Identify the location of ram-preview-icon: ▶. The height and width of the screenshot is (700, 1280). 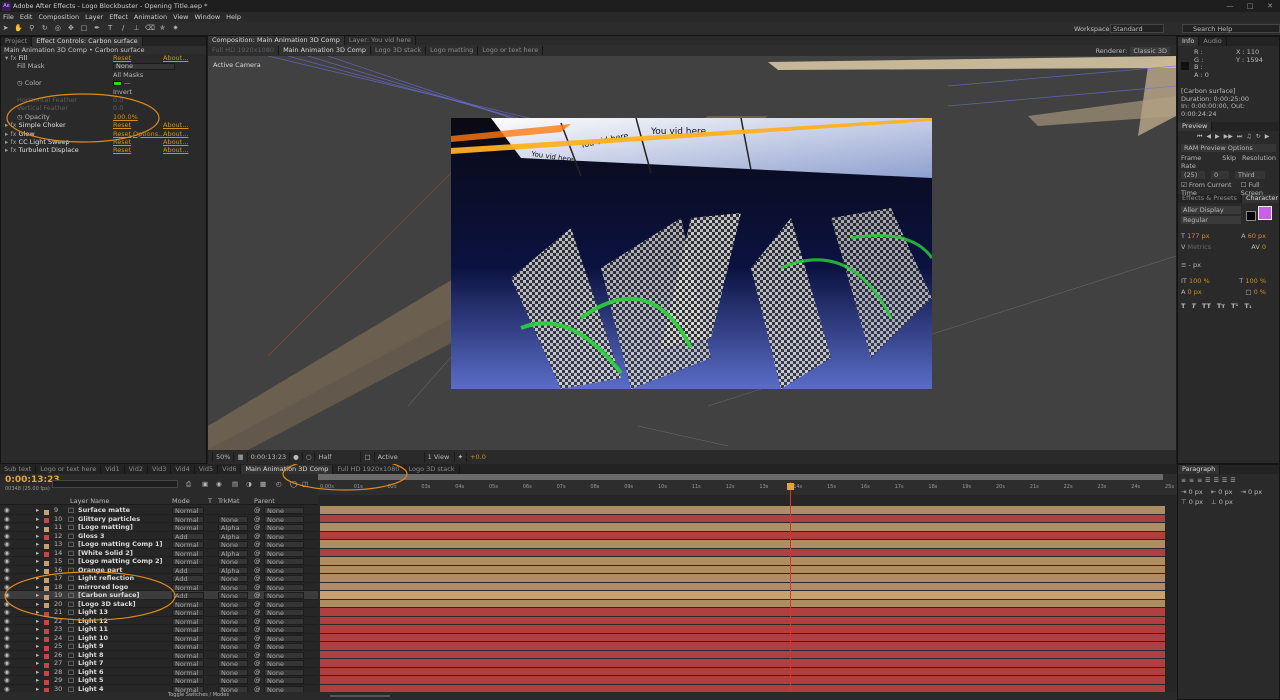
(1267, 137).